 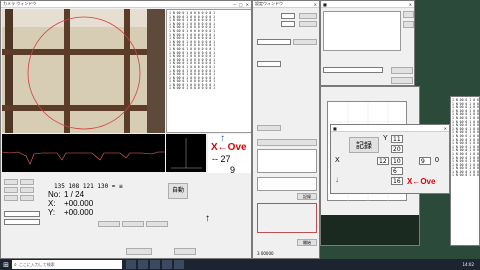 I want to click on settings-group-box, so click(x=287, y=218).